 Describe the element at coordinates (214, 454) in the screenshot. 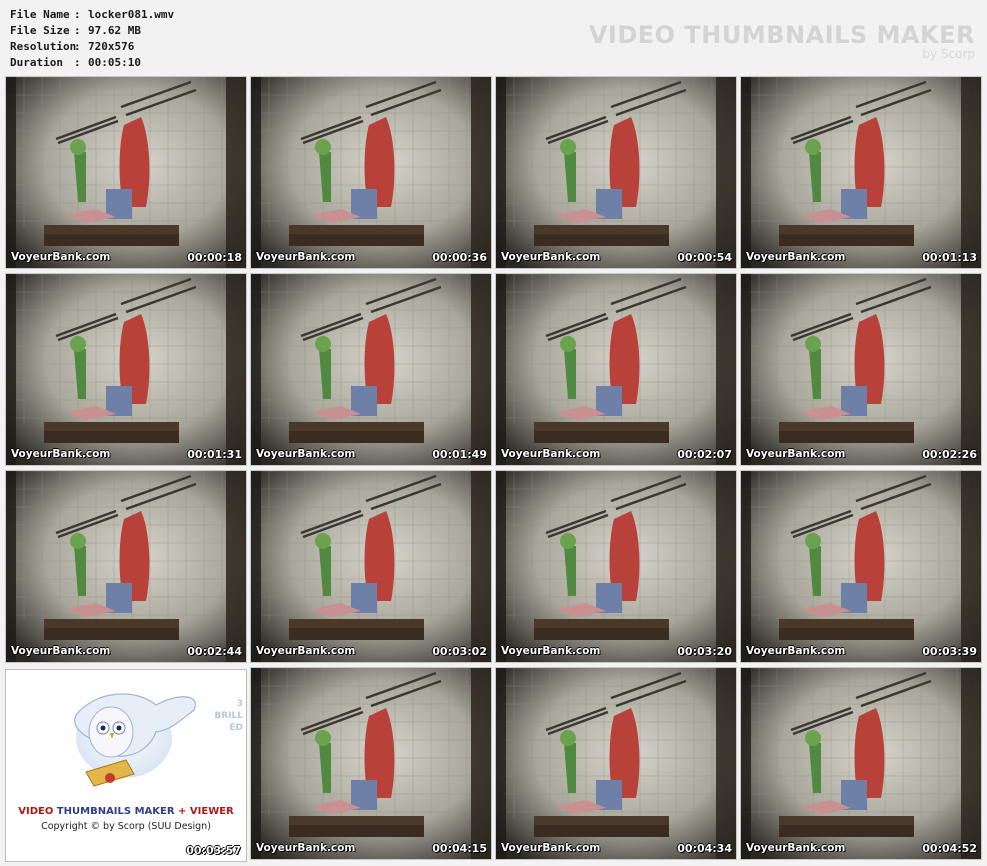

I see `timestamp: 00:01:31` at that location.